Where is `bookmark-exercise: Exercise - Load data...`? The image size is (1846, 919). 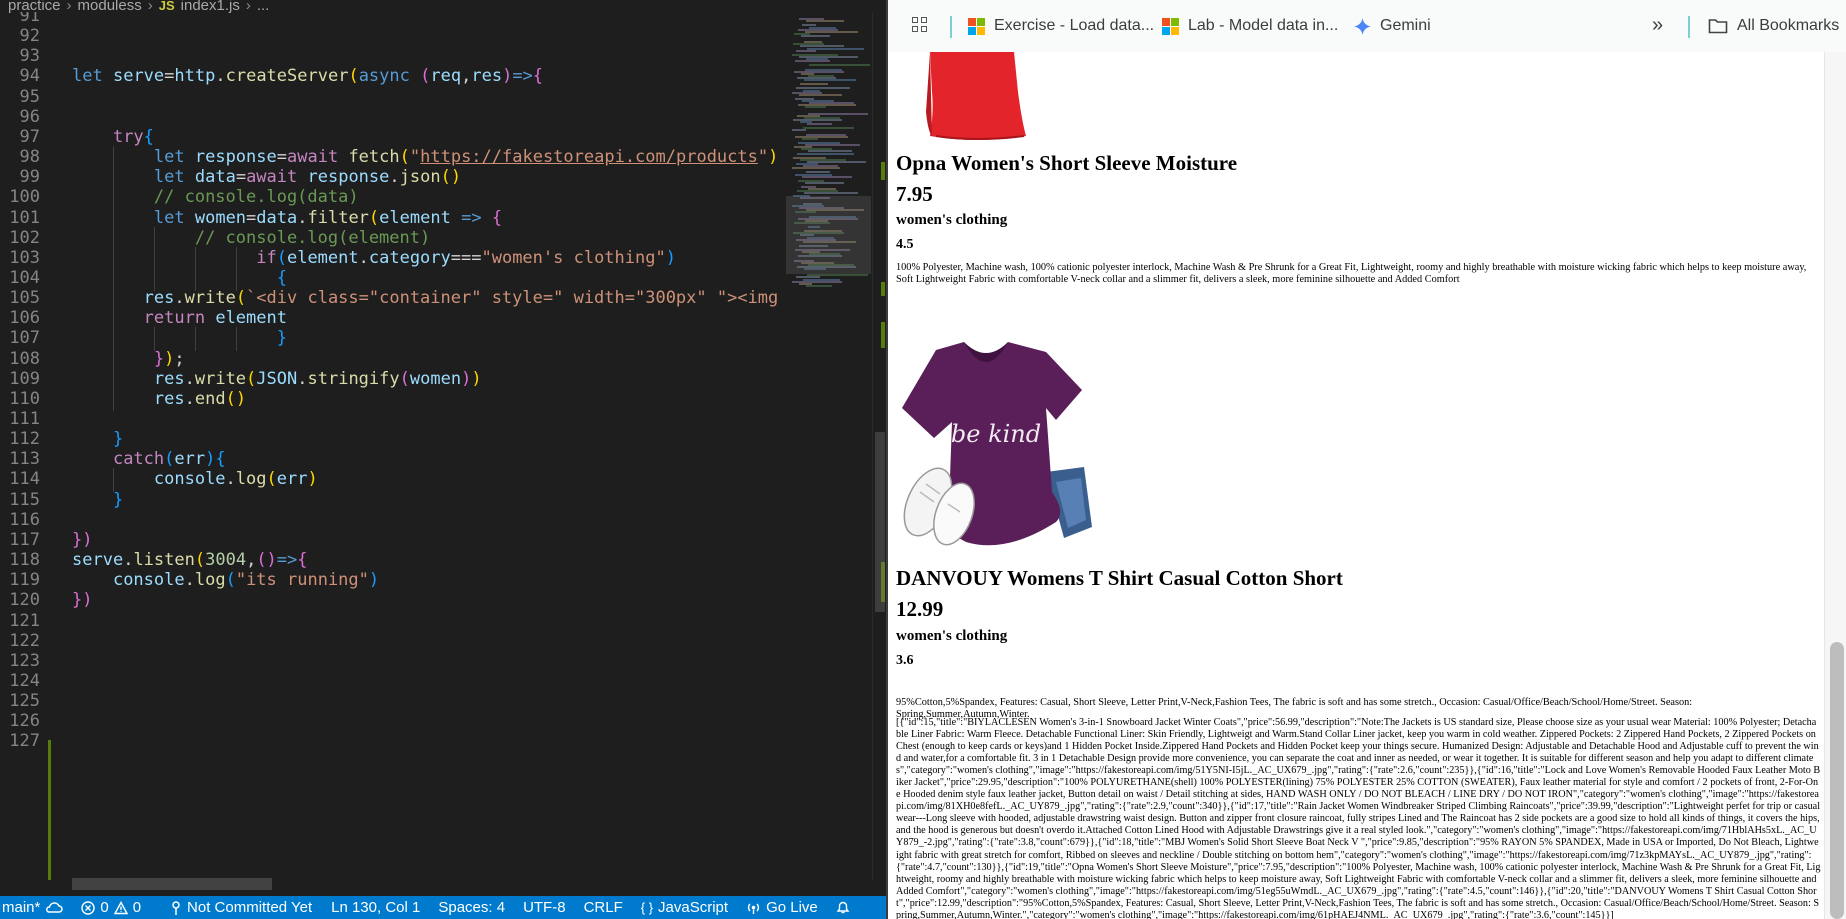
bookmark-exercise: Exercise - Load data... is located at coordinates (1061, 26).